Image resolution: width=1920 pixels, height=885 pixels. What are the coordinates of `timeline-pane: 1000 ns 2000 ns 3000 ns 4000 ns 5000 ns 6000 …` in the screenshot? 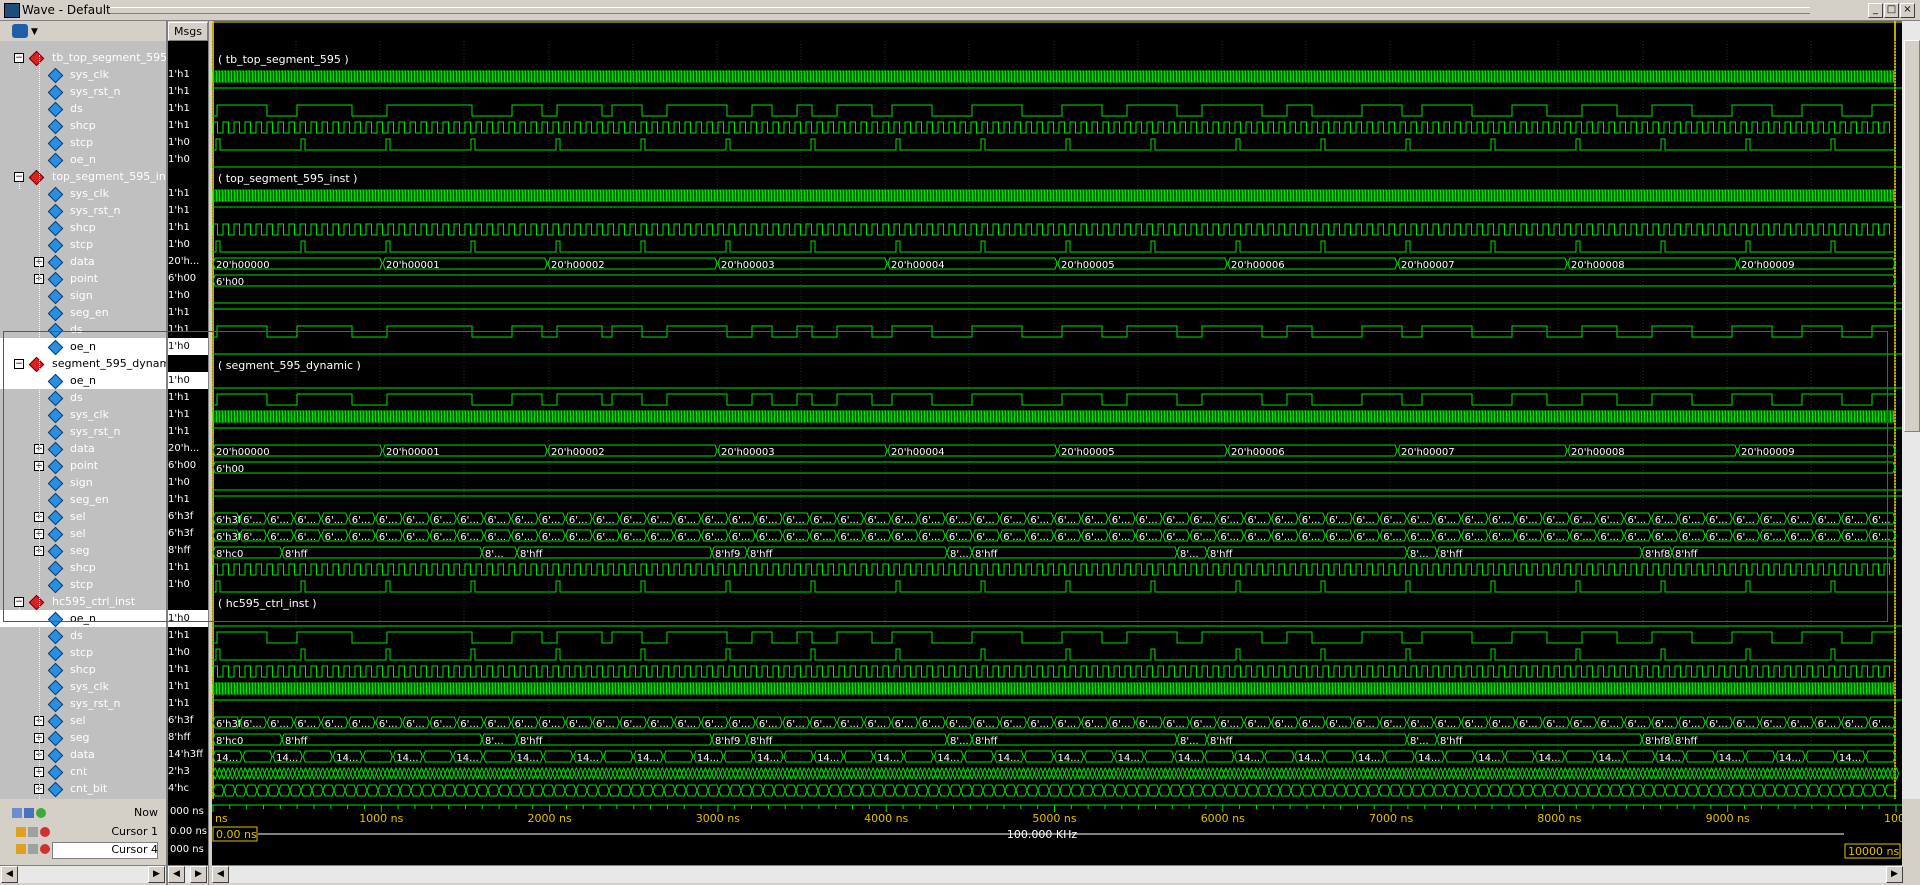 It's located at (1058, 832).